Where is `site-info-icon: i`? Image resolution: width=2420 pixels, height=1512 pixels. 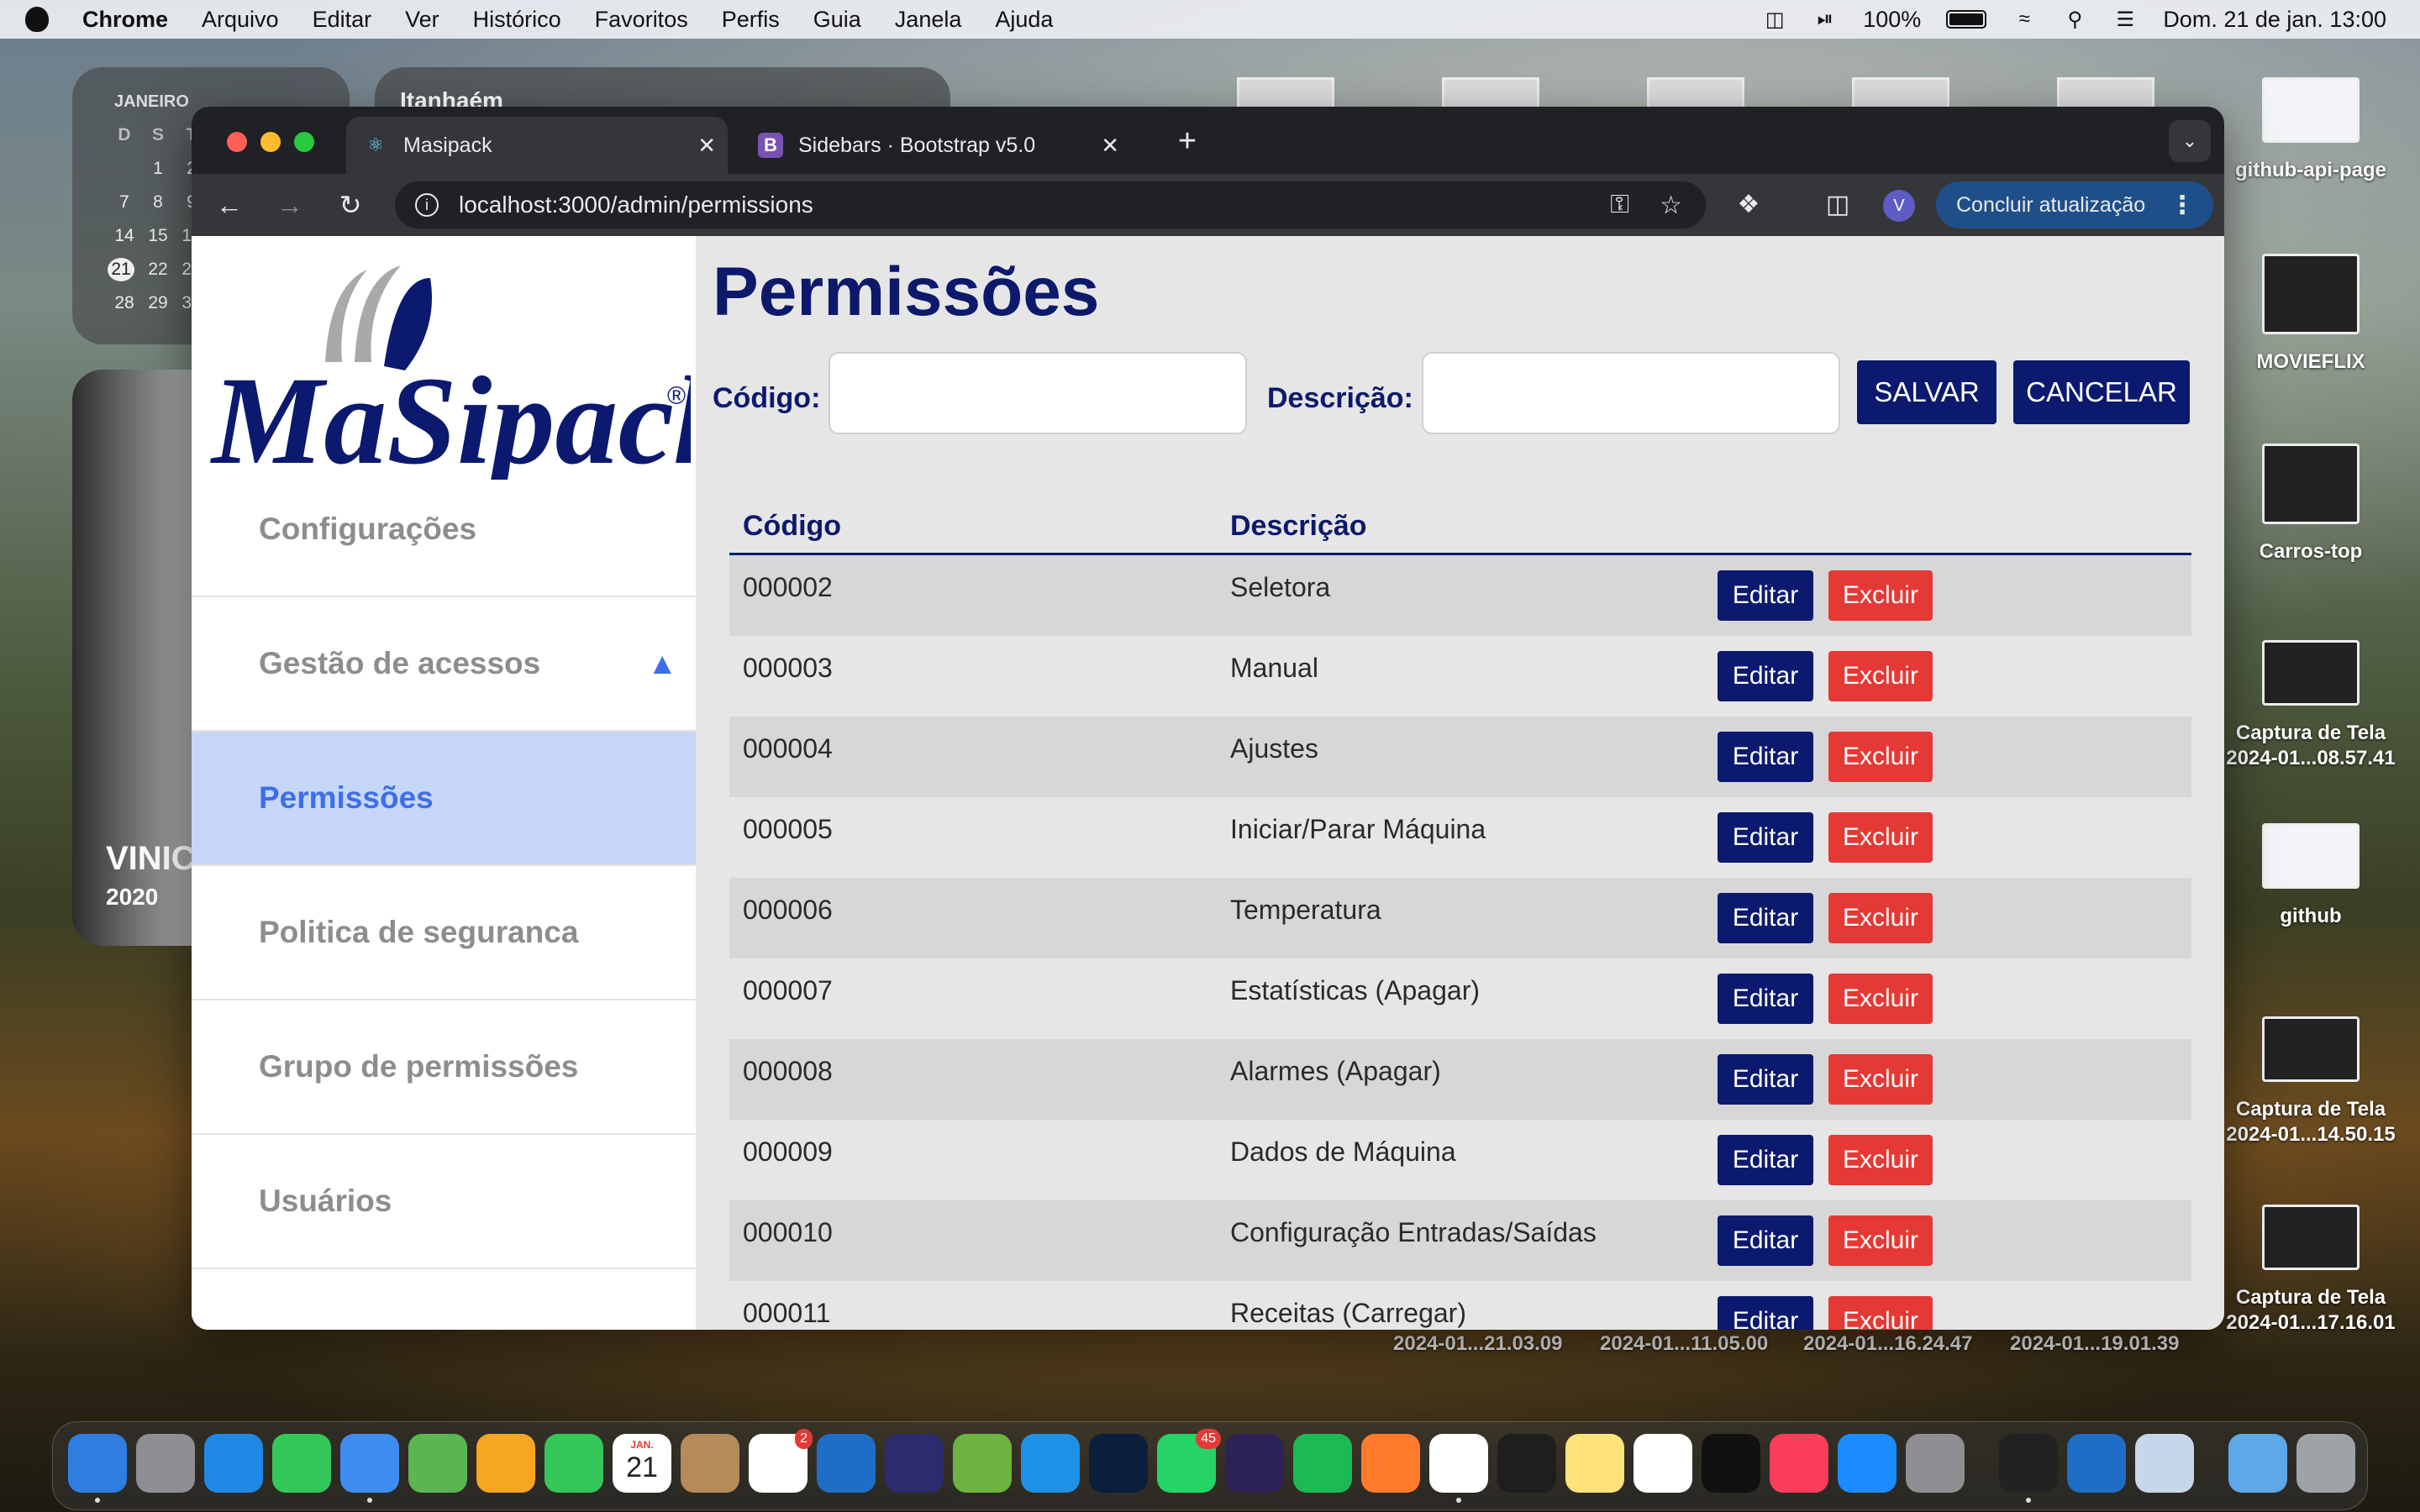 site-info-icon: i is located at coordinates (427, 205).